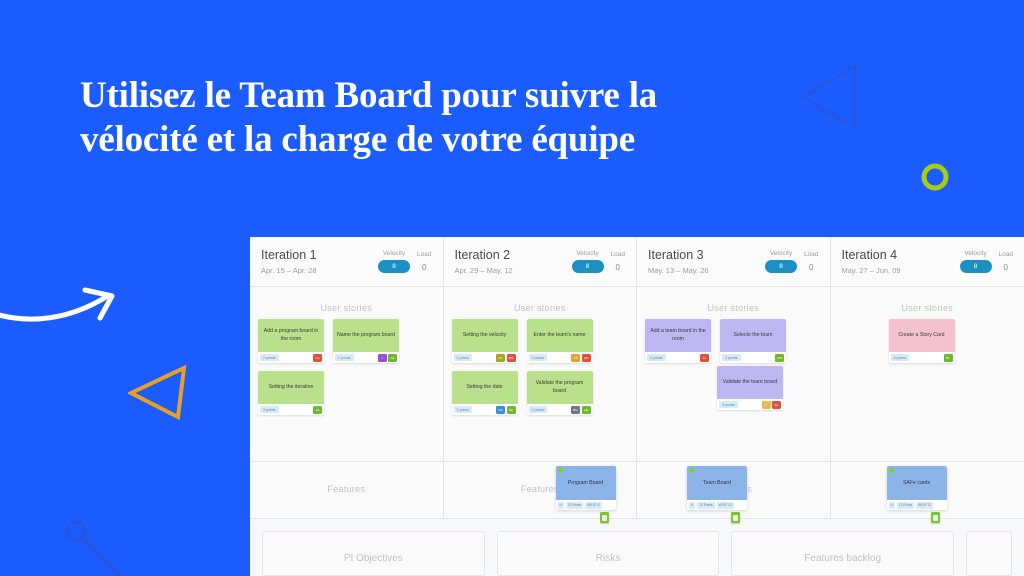 The image size is (1024, 576). What do you see at coordinates (373, 558) in the screenshot?
I see `bottom-panel-label: PI Objectives` at bounding box center [373, 558].